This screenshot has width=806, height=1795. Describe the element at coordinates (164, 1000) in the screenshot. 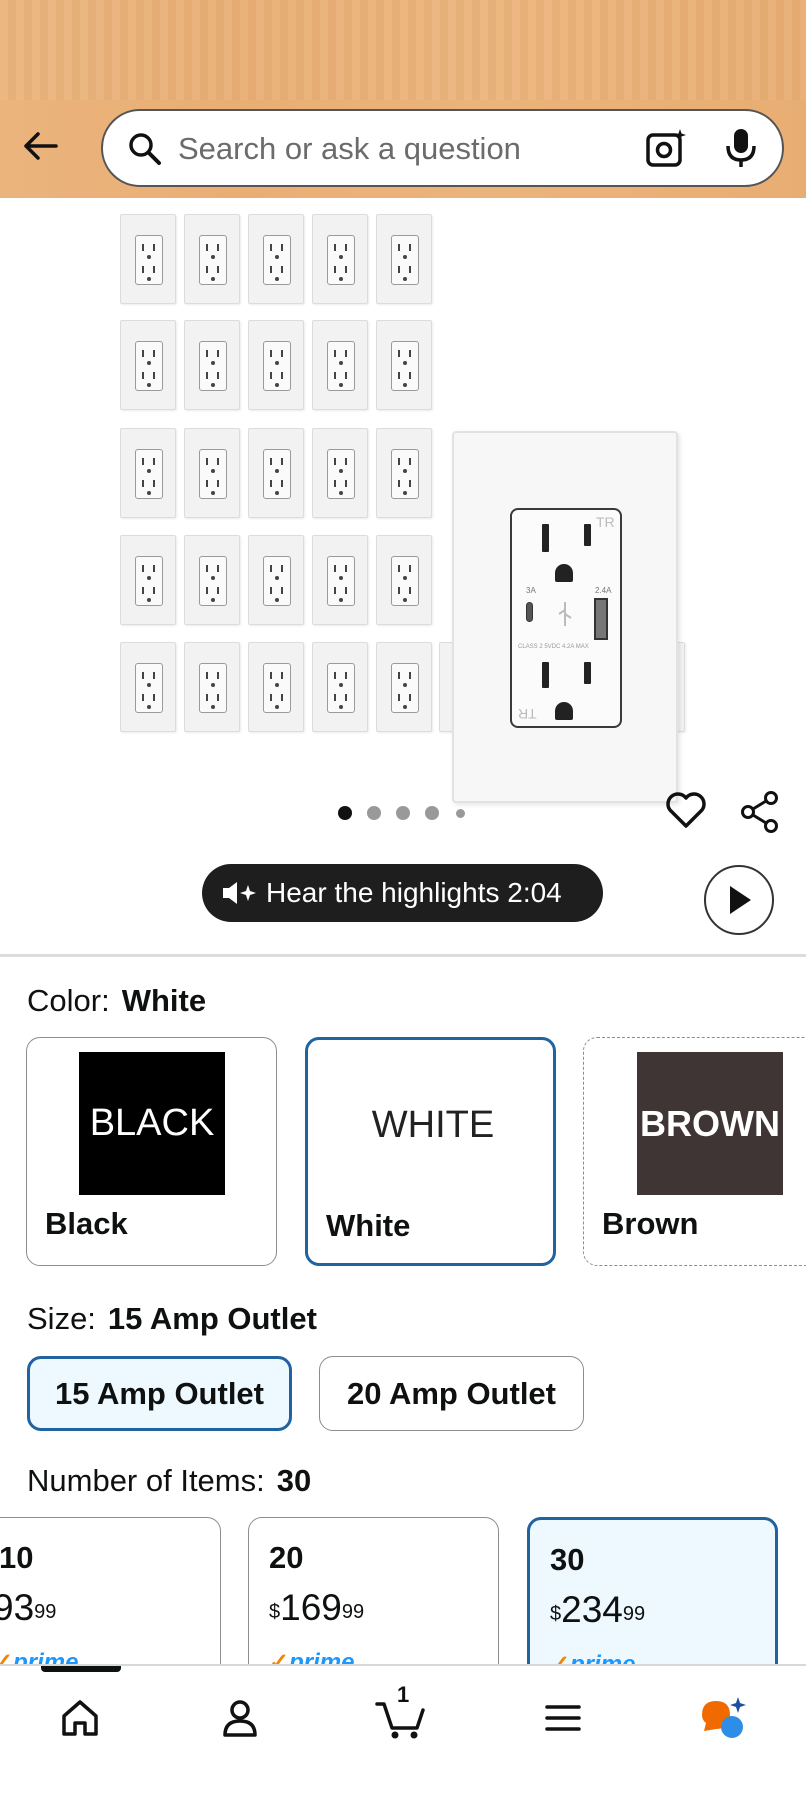

I see `color-selected-value: White` at that location.